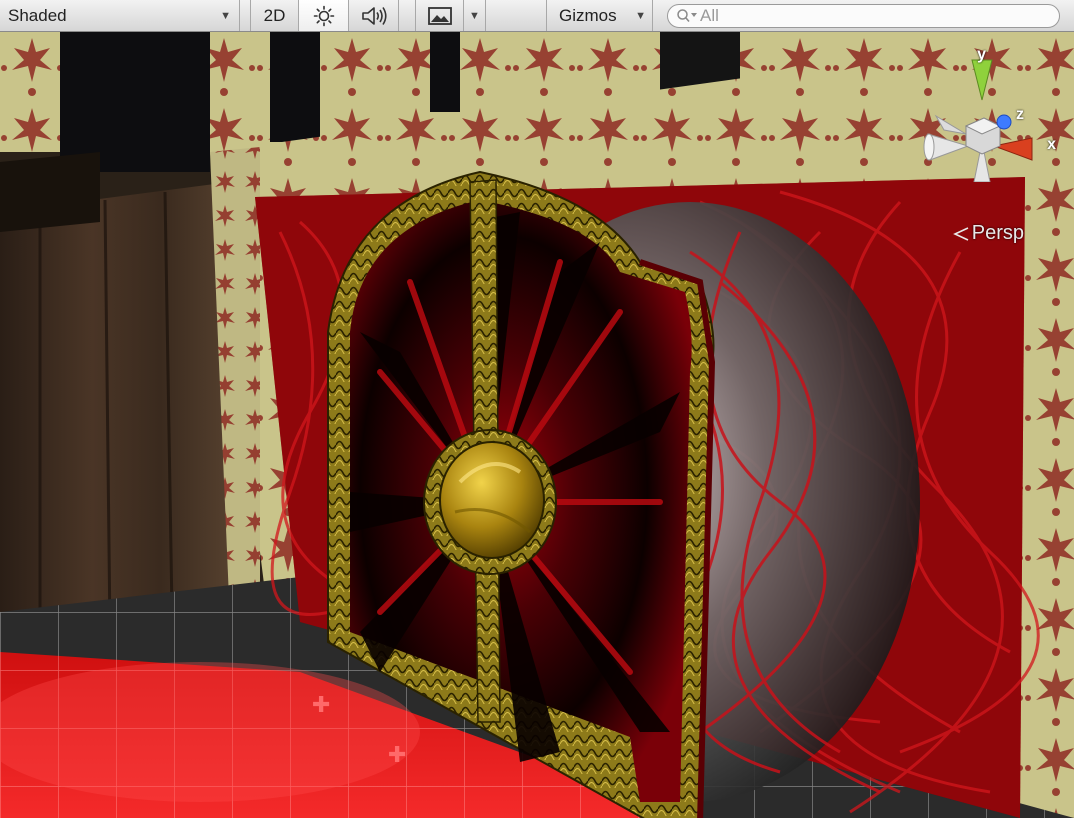 This screenshot has width=1074, height=818. I want to click on image-icon, so click(439, 15).